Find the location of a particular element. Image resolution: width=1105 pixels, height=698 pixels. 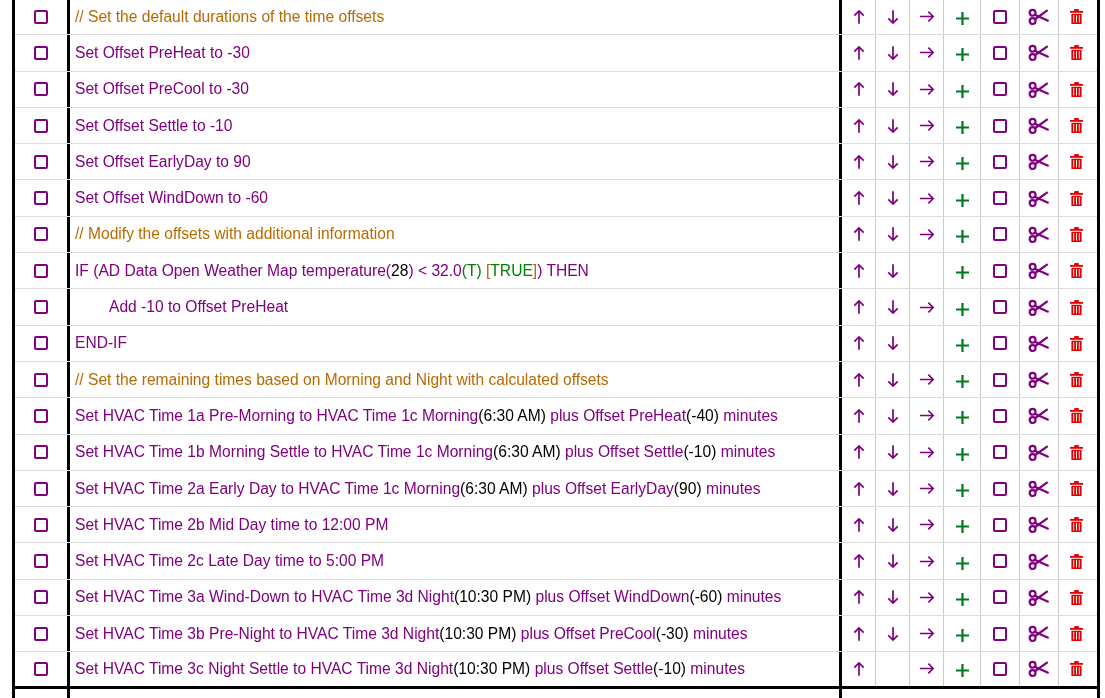

code-line: Set Offset WindDown to -60 is located at coordinates (171, 198).